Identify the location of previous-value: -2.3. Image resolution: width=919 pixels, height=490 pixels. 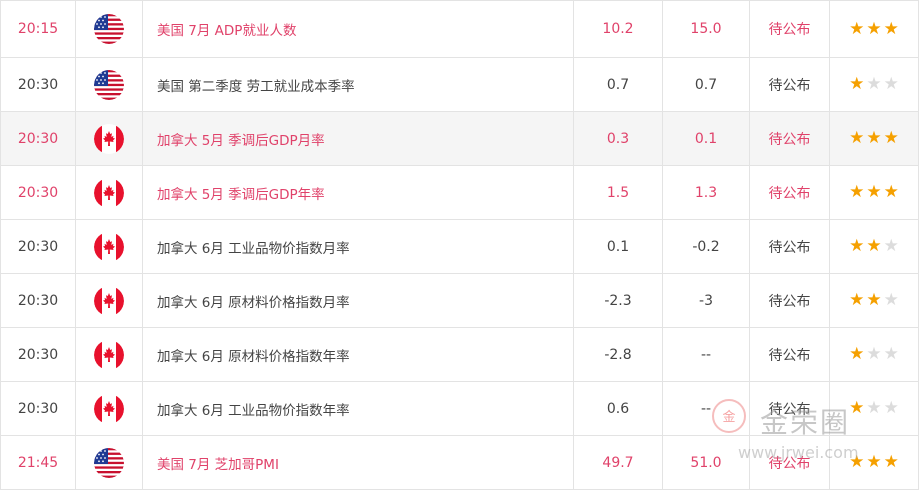
(618, 300).